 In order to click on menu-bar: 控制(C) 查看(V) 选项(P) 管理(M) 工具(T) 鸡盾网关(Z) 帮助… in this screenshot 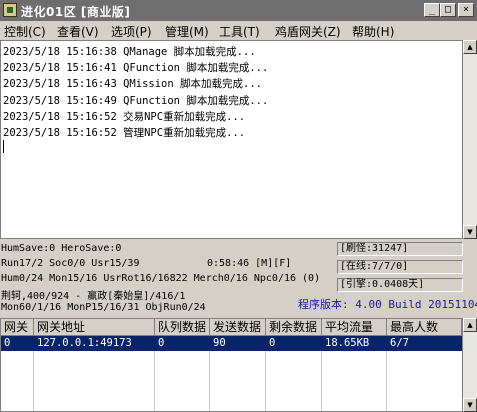, I will do `click(238, 30)`.